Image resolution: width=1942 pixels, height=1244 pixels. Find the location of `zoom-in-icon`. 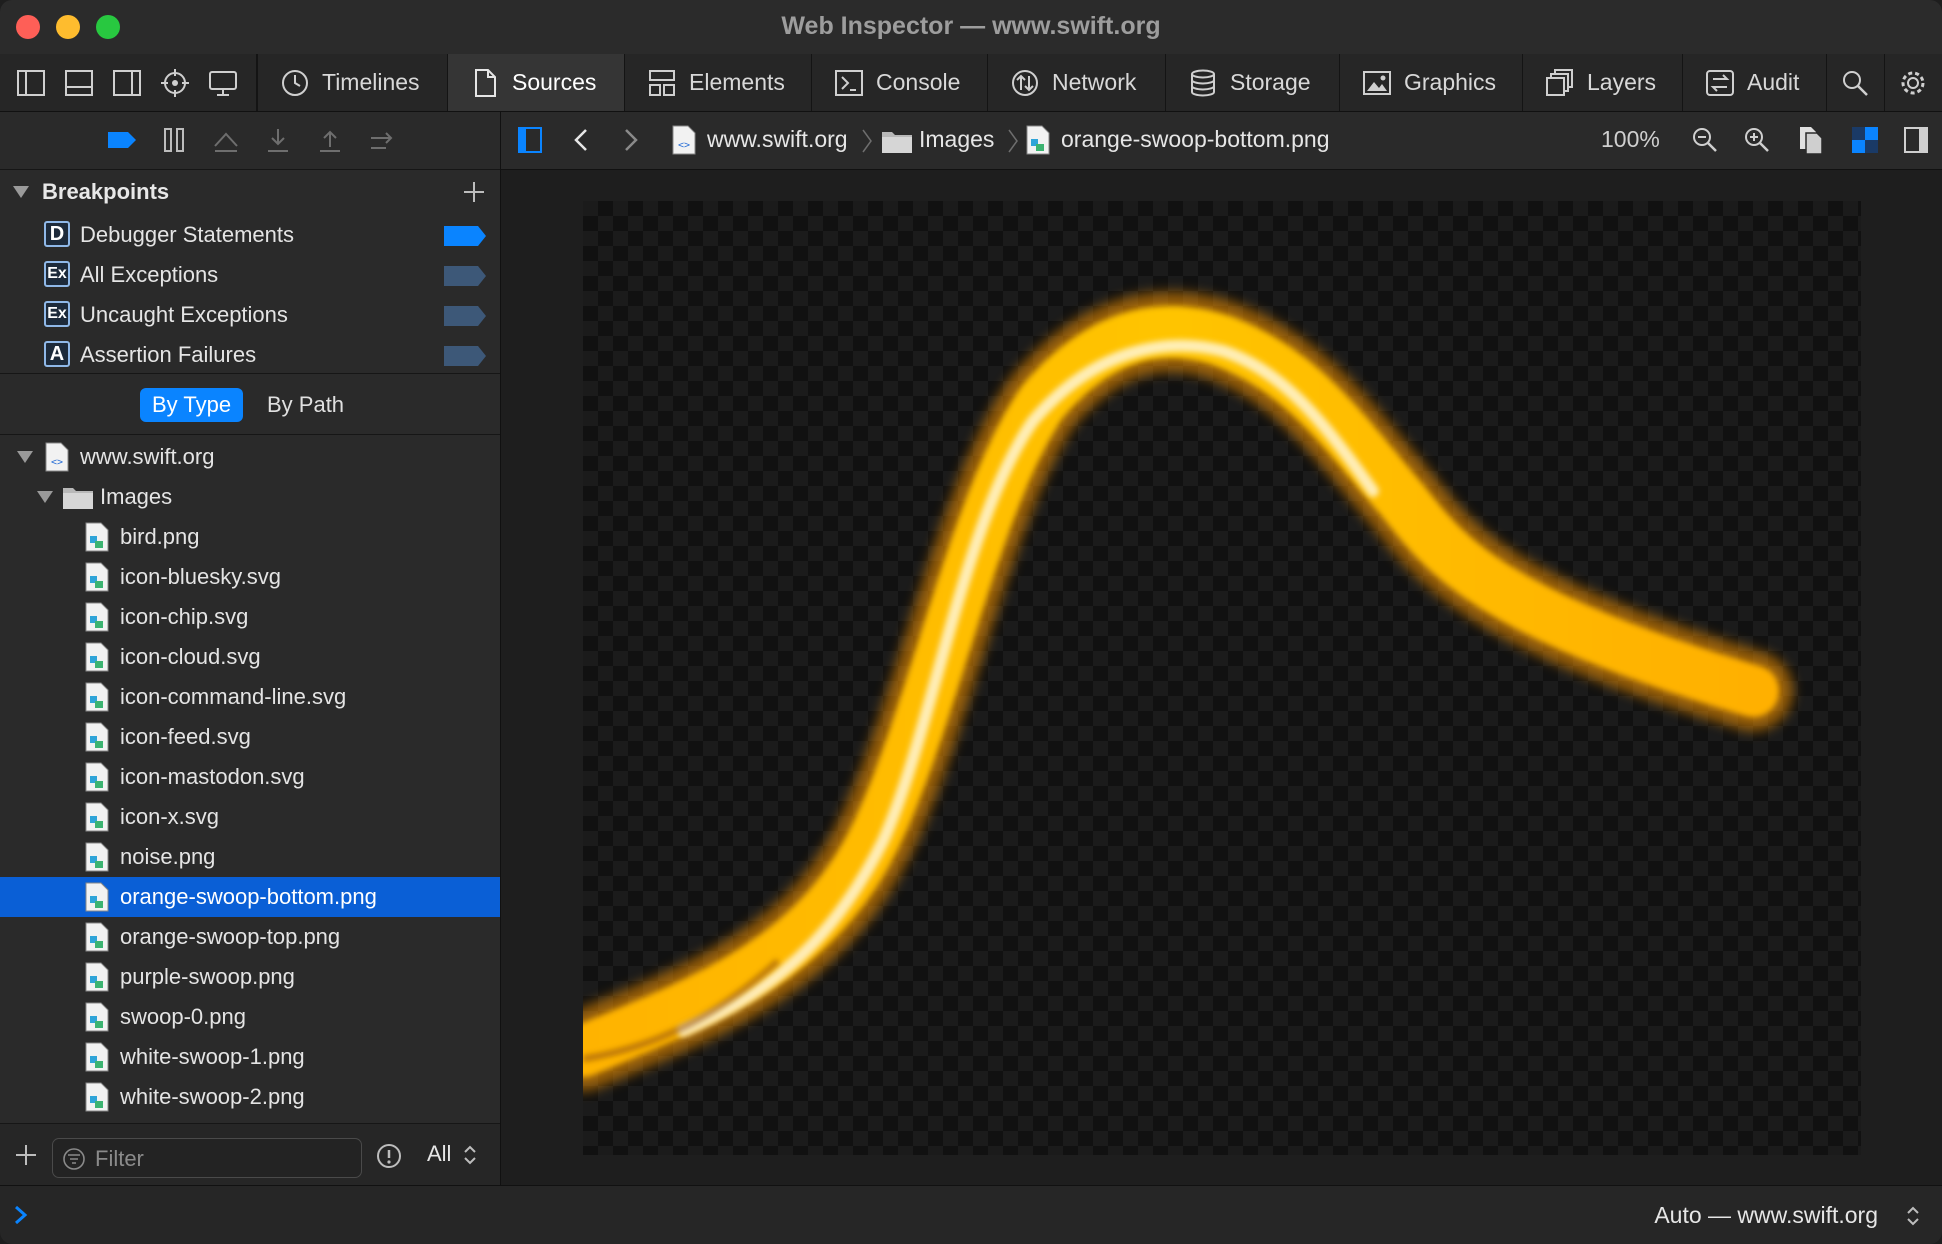

zoom-in-icon is located at coordinates (1757, 140).